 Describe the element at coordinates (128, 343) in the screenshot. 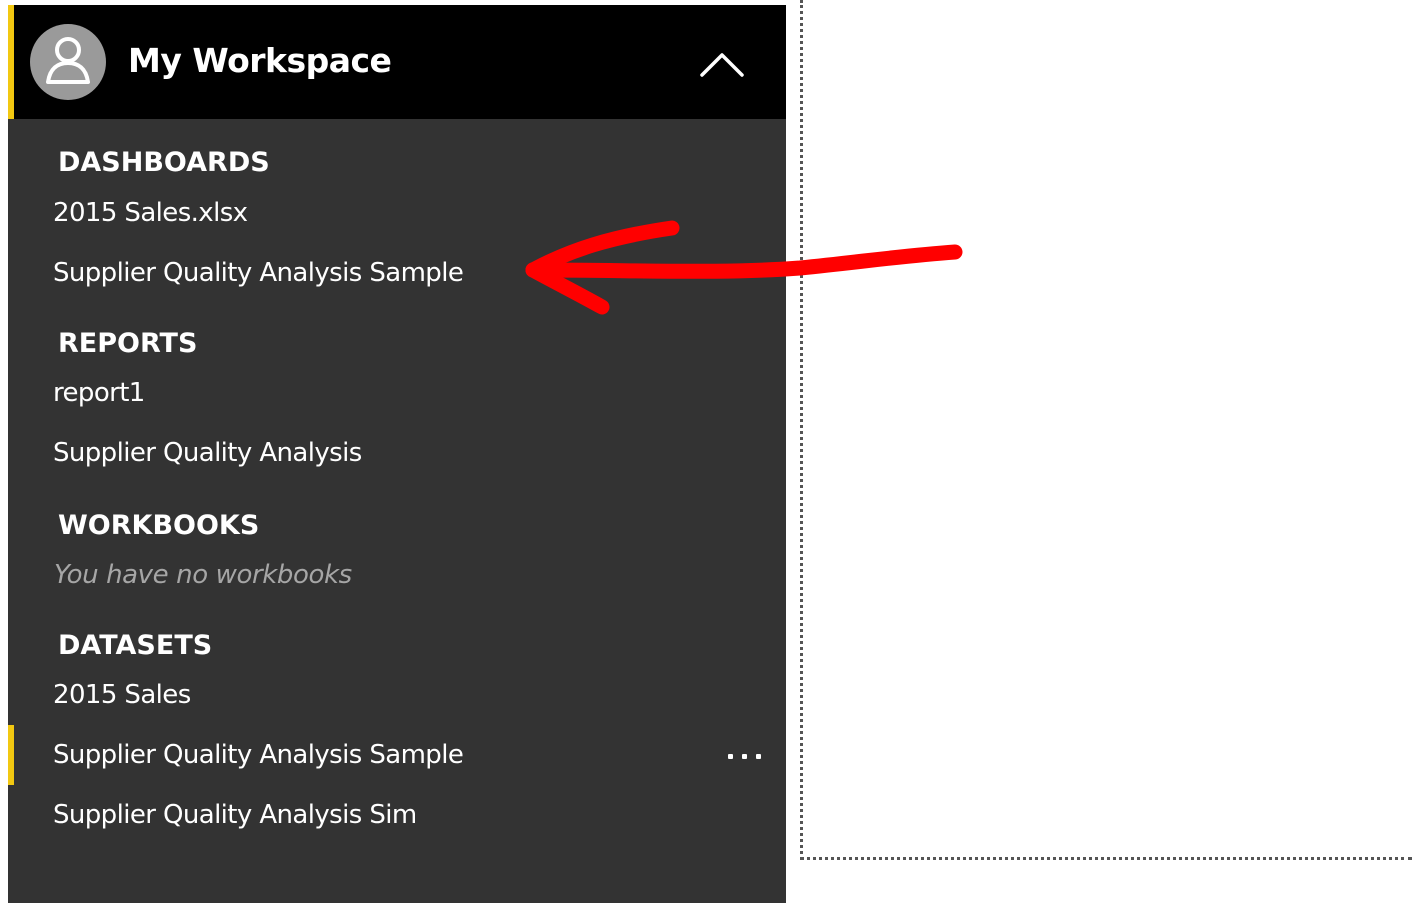

I see `reports-heading: REPORTS` at that location.